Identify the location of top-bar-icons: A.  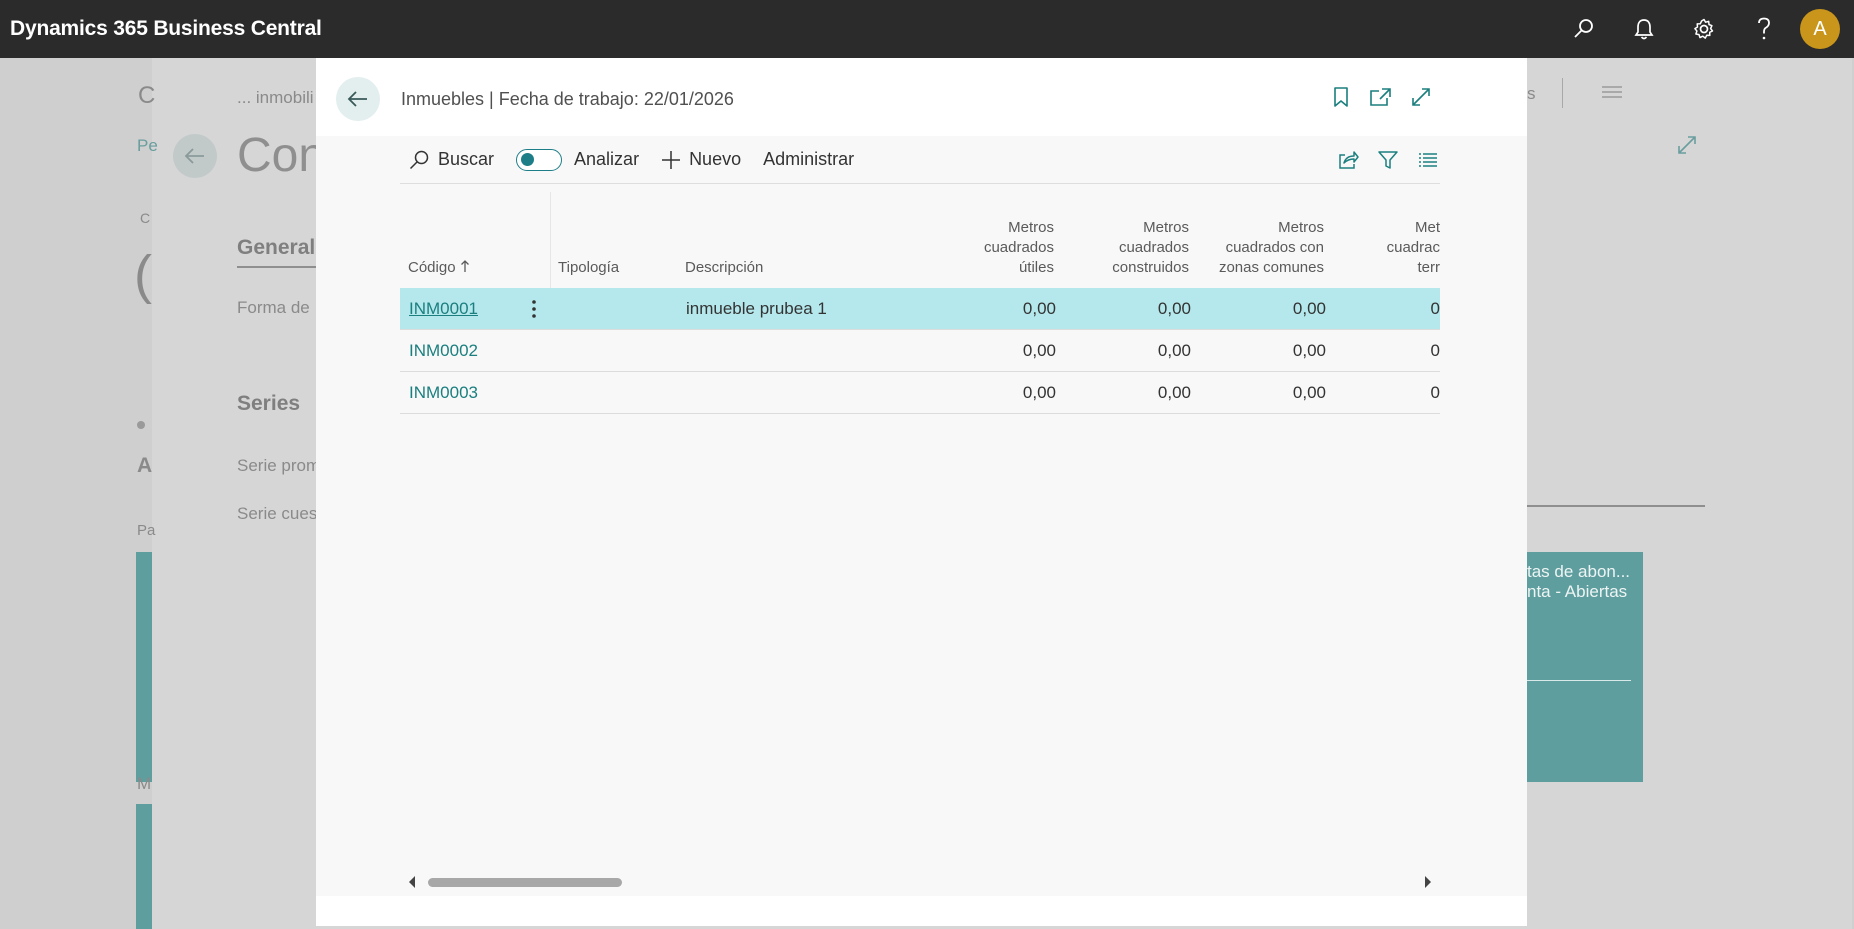
(1704, 29).